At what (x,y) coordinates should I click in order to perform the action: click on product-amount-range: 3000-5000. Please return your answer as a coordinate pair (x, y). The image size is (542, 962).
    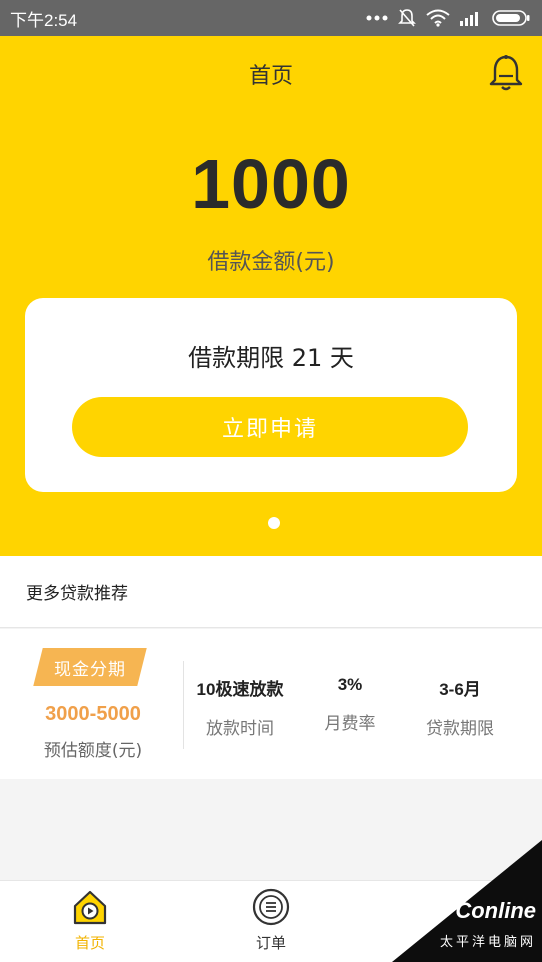
    Looking at the image, I should click on (93, 714).